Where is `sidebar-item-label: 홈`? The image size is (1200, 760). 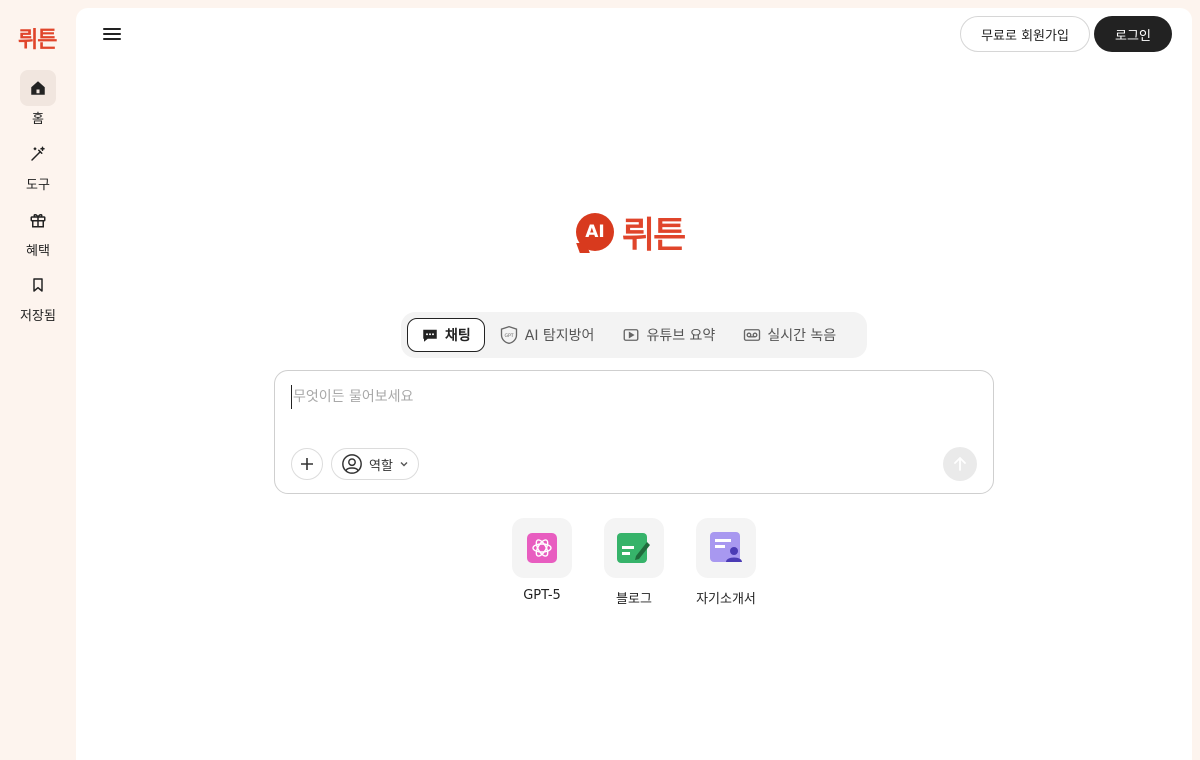
sidebar-item-label: 홈 is located at coordinates (38, 119).